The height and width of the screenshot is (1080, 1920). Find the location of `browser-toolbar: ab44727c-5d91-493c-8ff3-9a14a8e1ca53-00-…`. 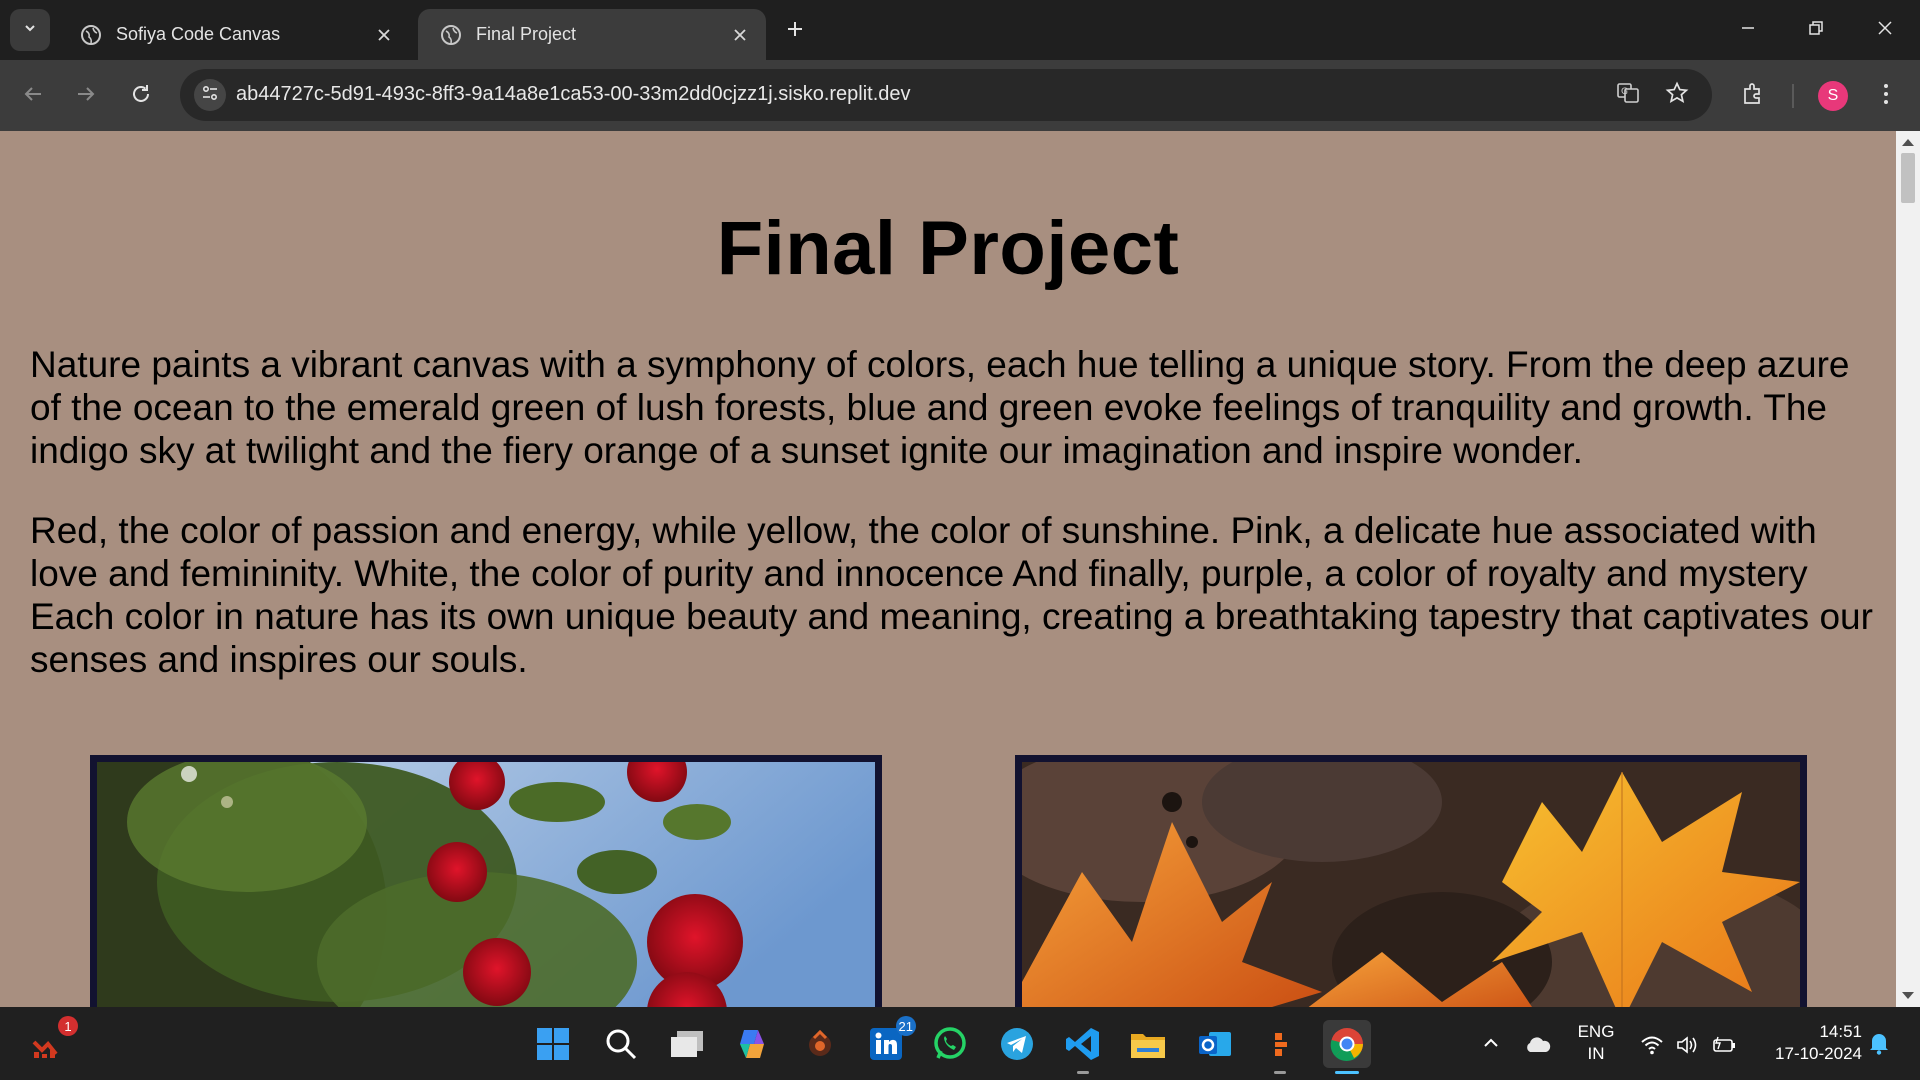

browser-toolbar: ab44727c-5d91-493c-8ff3-9a14a8e1ca53-00-… is located at coordinates (960, 95).